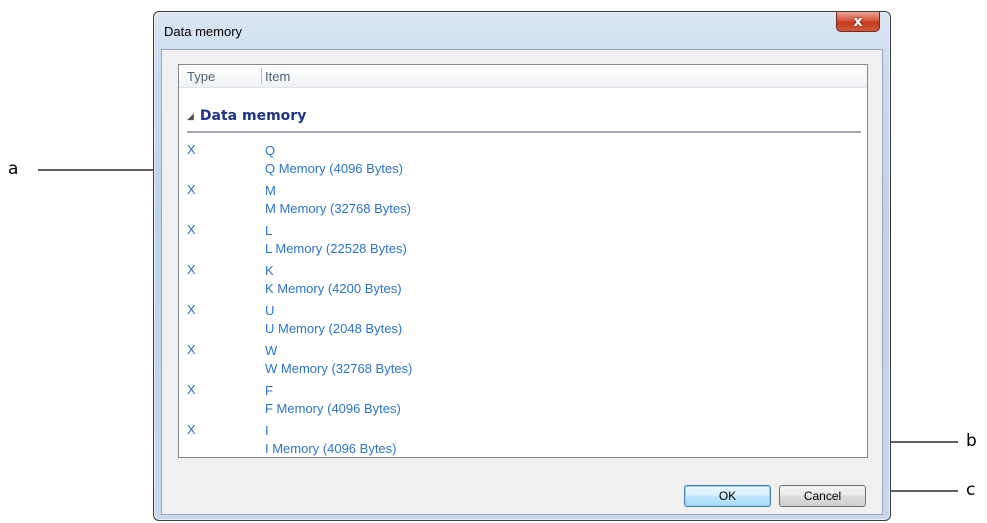 This screenshot has height=523, width=987. Describe the element at coordinates (338, 360) in the screenshot. I see `memory-item-cell: W W Memory (32768 Bytes)` at that location.